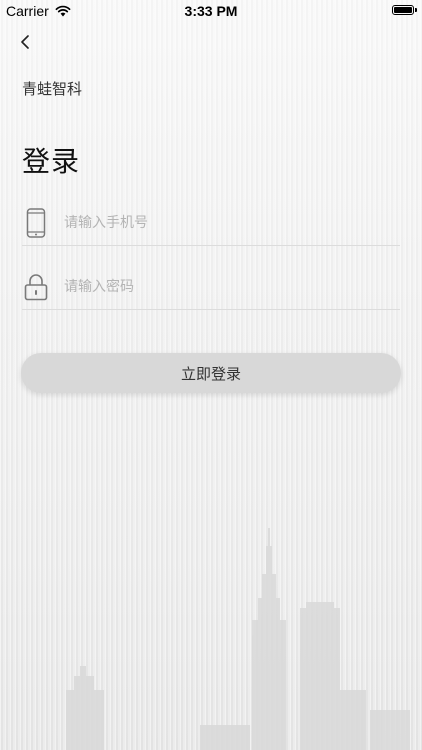 The height and width of the screenshot is (750, 422). Describe the element at coordinates (36, 287) in the screenshot. I see `lock-icon` at that location.